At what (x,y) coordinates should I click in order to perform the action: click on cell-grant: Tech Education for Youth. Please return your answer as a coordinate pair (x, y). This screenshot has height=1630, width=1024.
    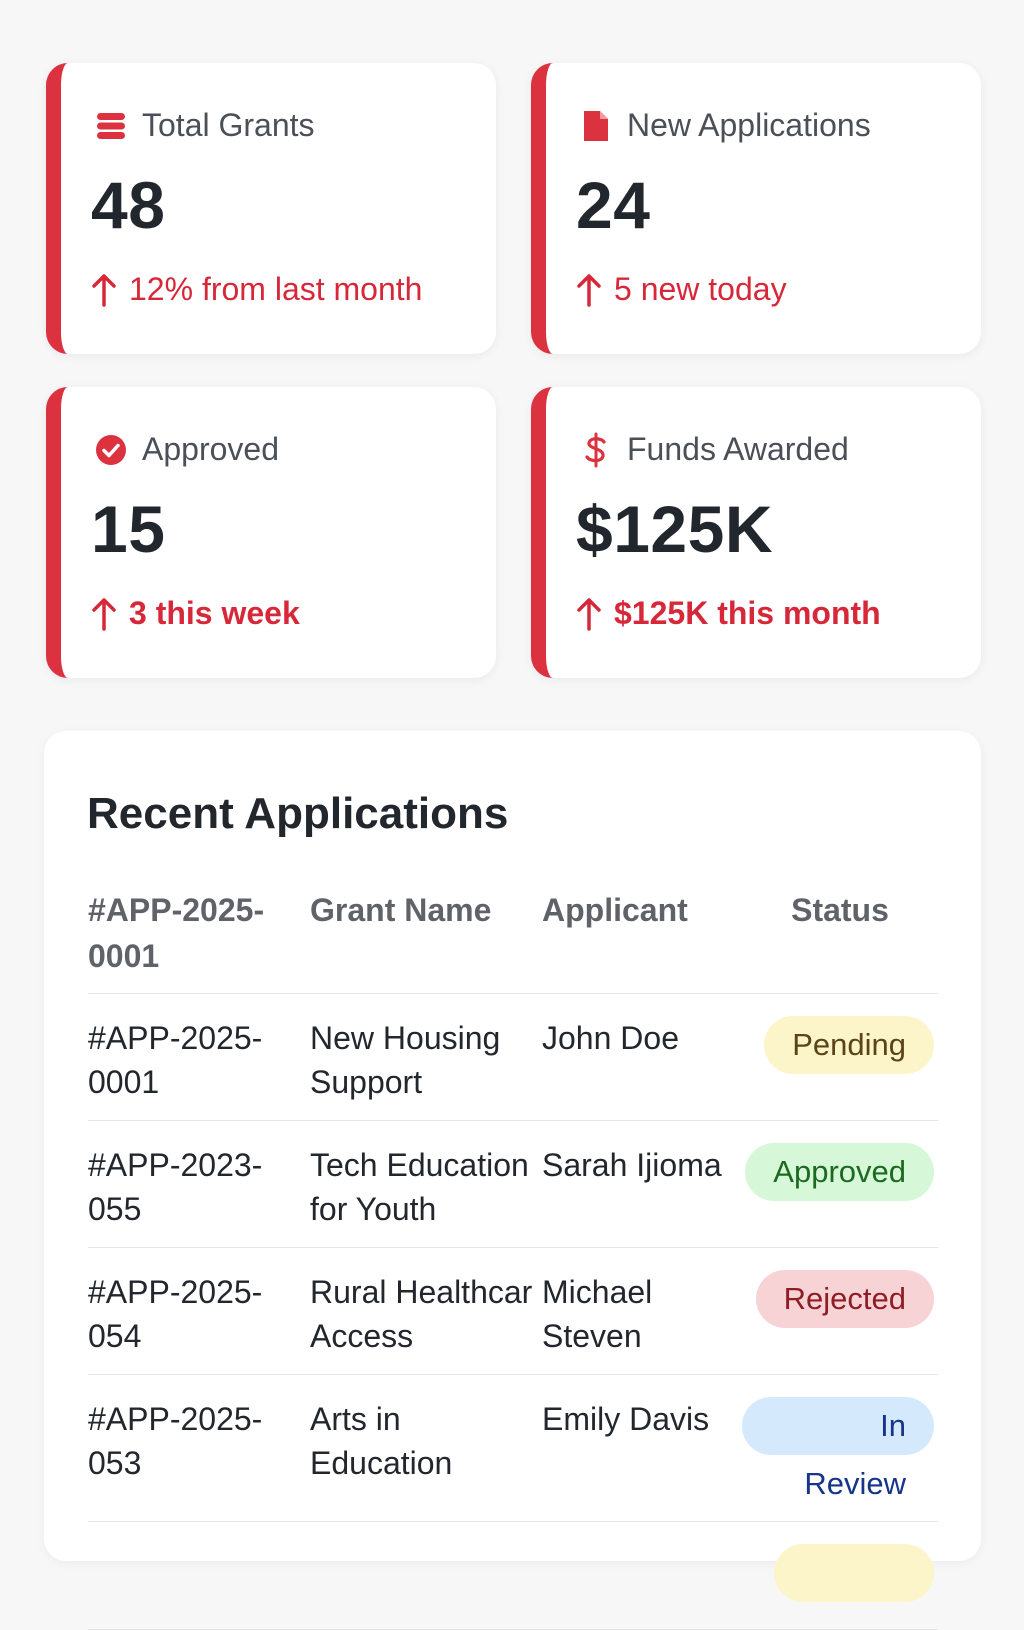
    Looking at the image, I should click on (426, 1184).